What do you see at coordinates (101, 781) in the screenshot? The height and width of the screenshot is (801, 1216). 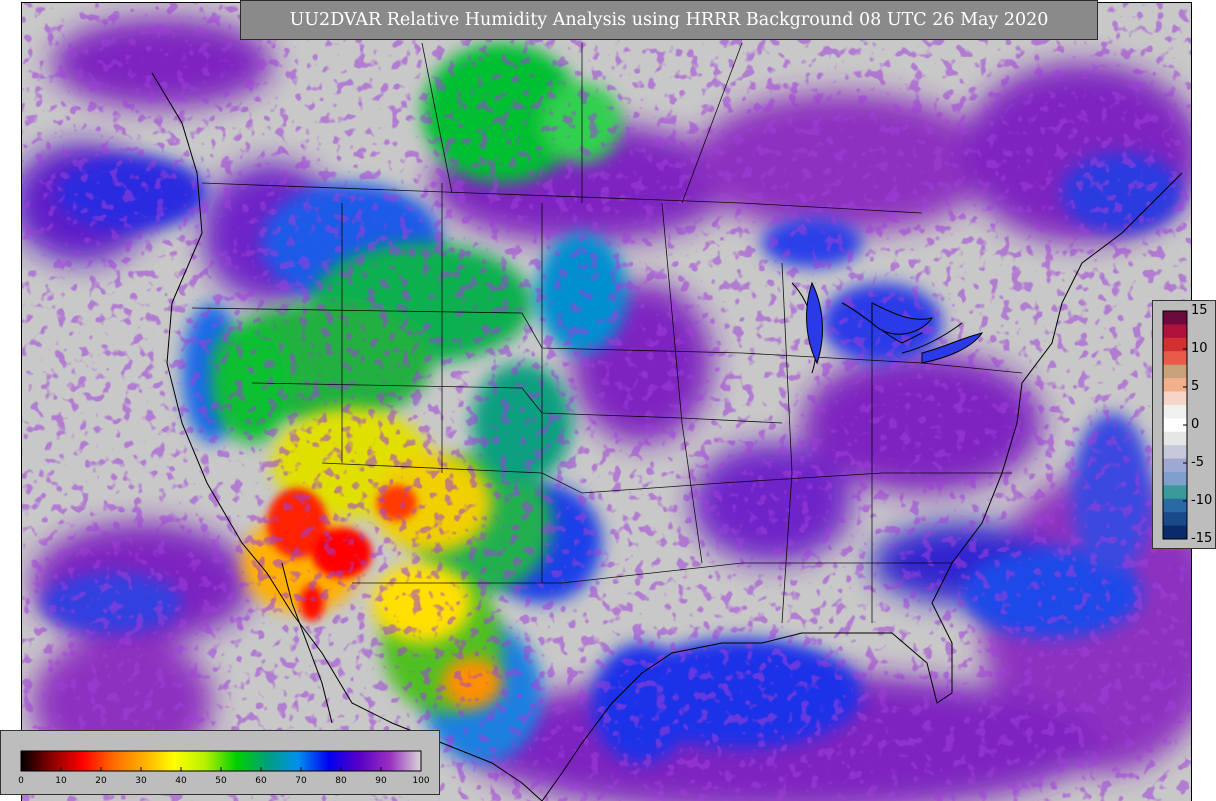 I see `rh-colorbar-tick-label: 20` at bounding box center [101, 781].